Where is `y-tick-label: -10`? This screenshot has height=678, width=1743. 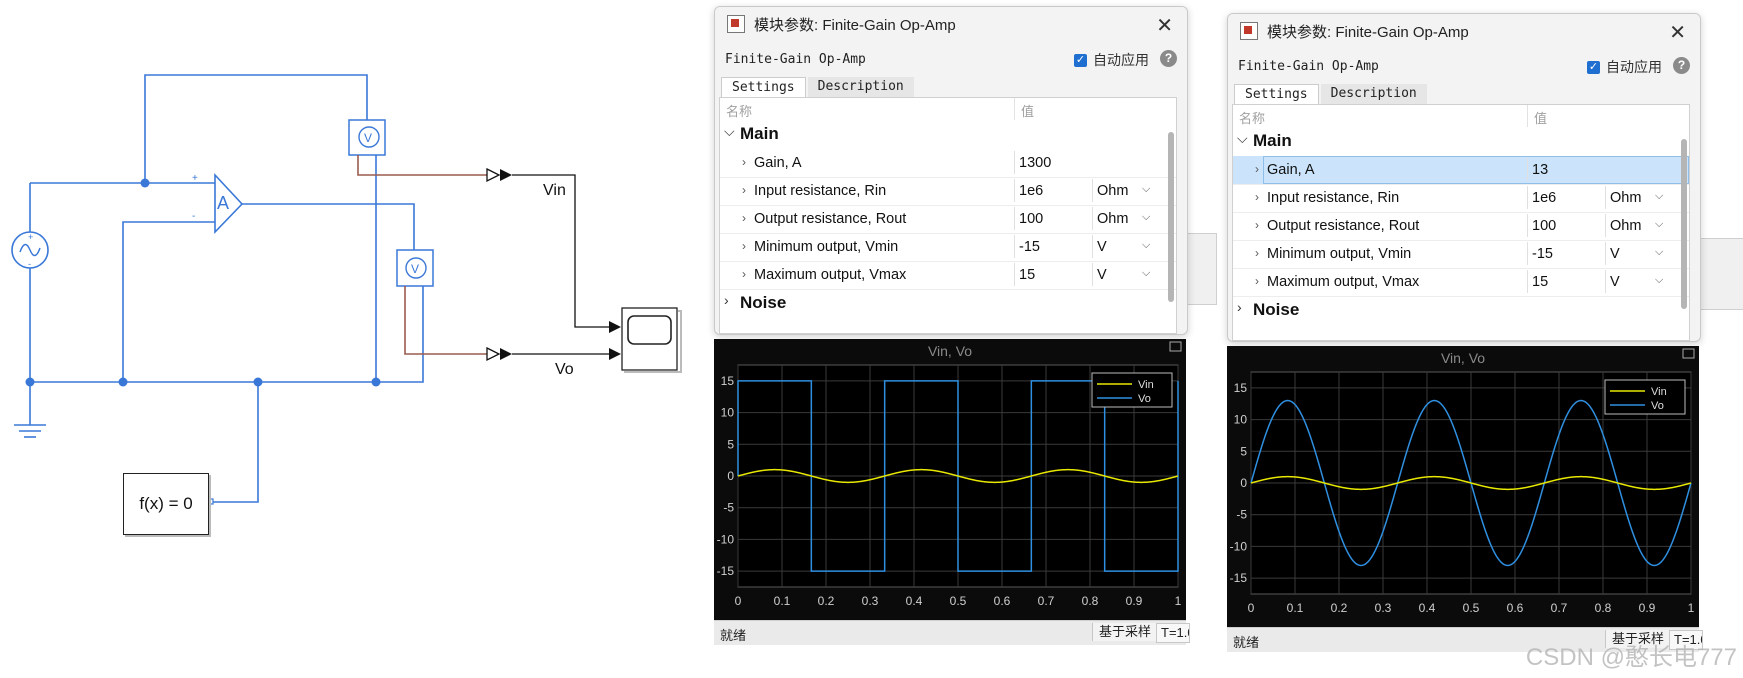 y-tick-label: -10 is located at coordinates (1239, 546).